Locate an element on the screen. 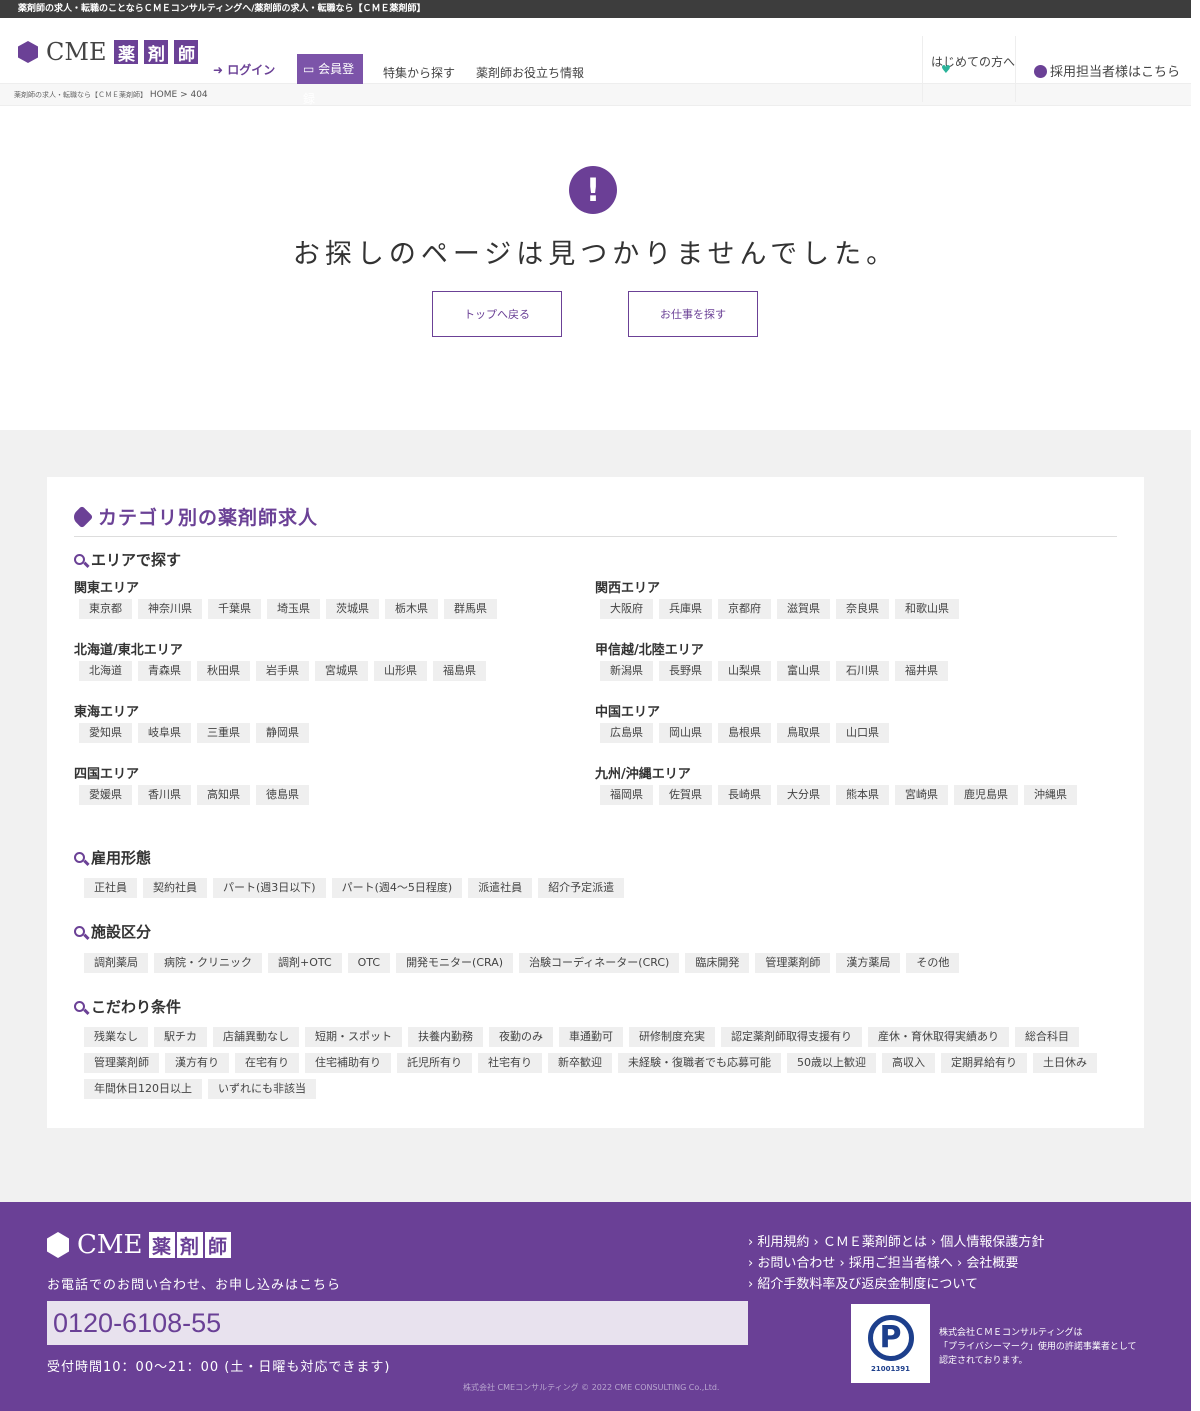 This screenshot has height=1411, width=1200. prefecture-tag: 静岡県 is located at coordinates (282, 733).